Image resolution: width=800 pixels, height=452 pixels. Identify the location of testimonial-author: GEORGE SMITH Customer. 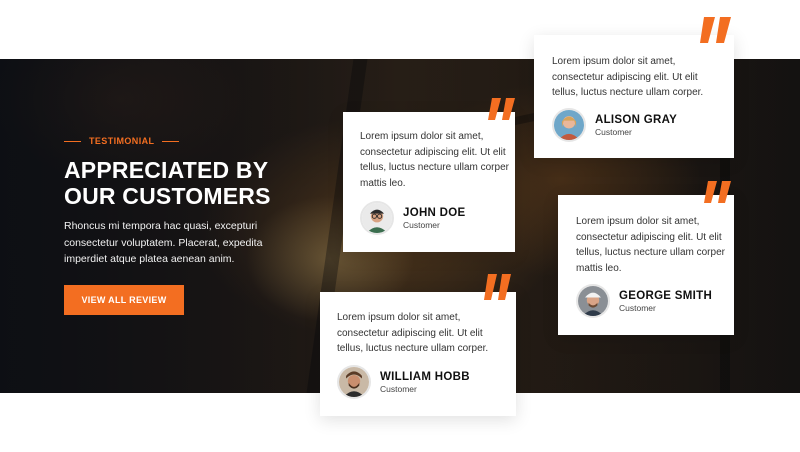
(644, 301).